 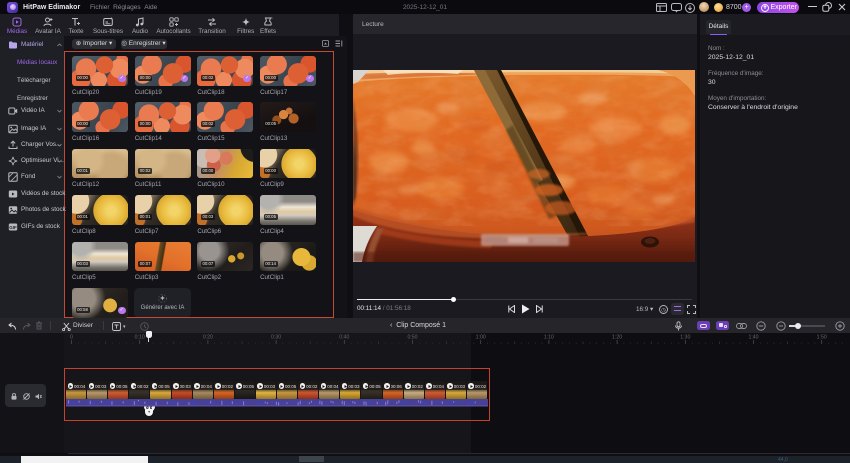 What do you see at coordinates (822, 338) in the screenshot?
I see `svg-text: 1:50` at bounding box center [822, 338].